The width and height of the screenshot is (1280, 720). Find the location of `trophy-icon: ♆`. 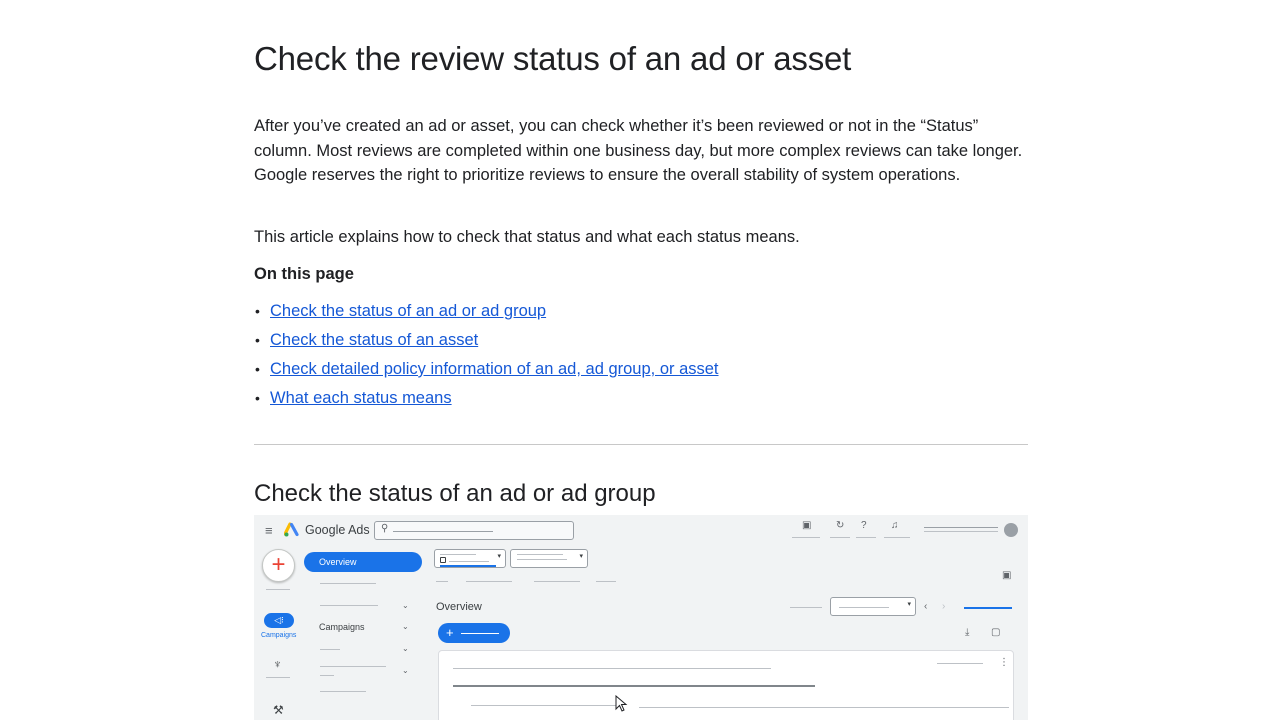

trophy-icon: ♆ is located at coordinates (277, 664).